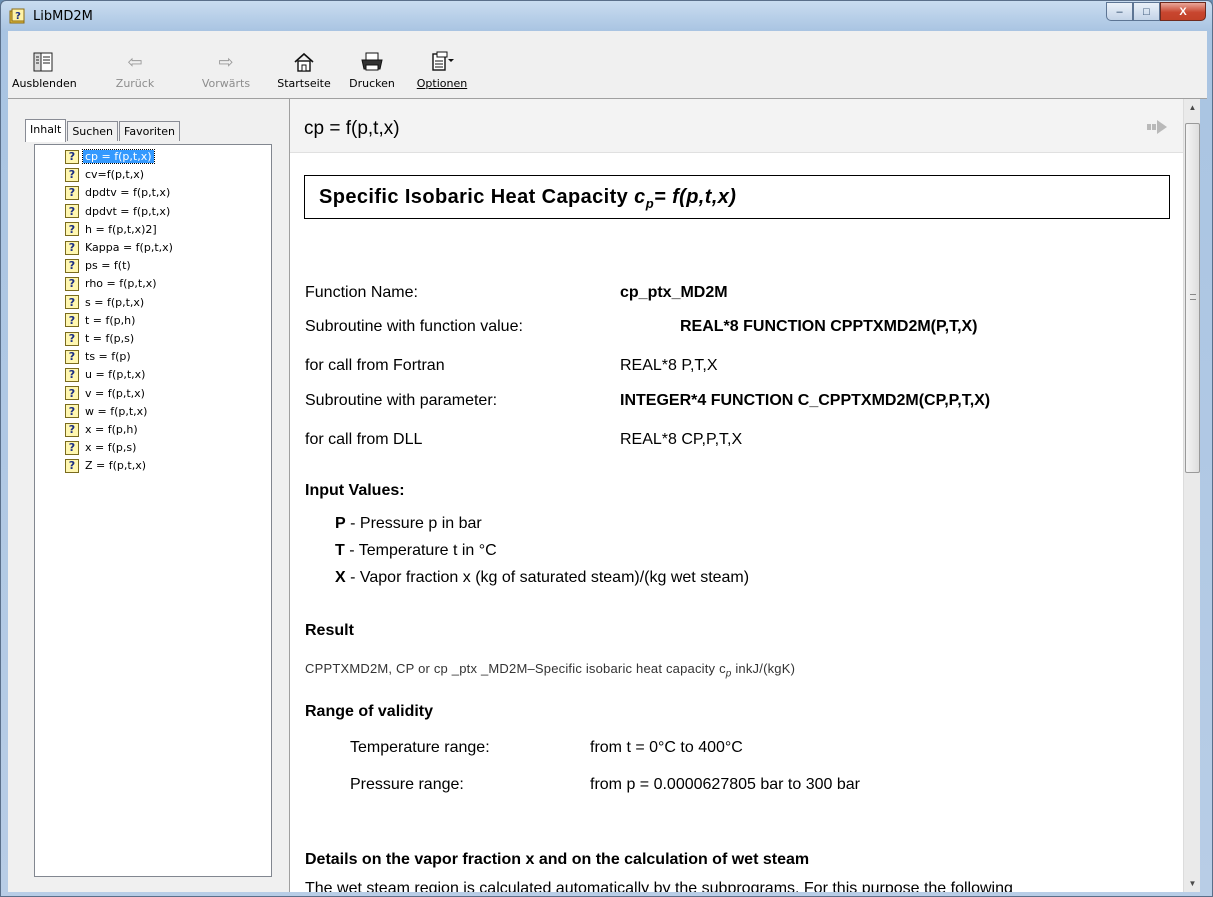  I want to click on forward-button: ⇨ Vorwärts, so click(226, 70).